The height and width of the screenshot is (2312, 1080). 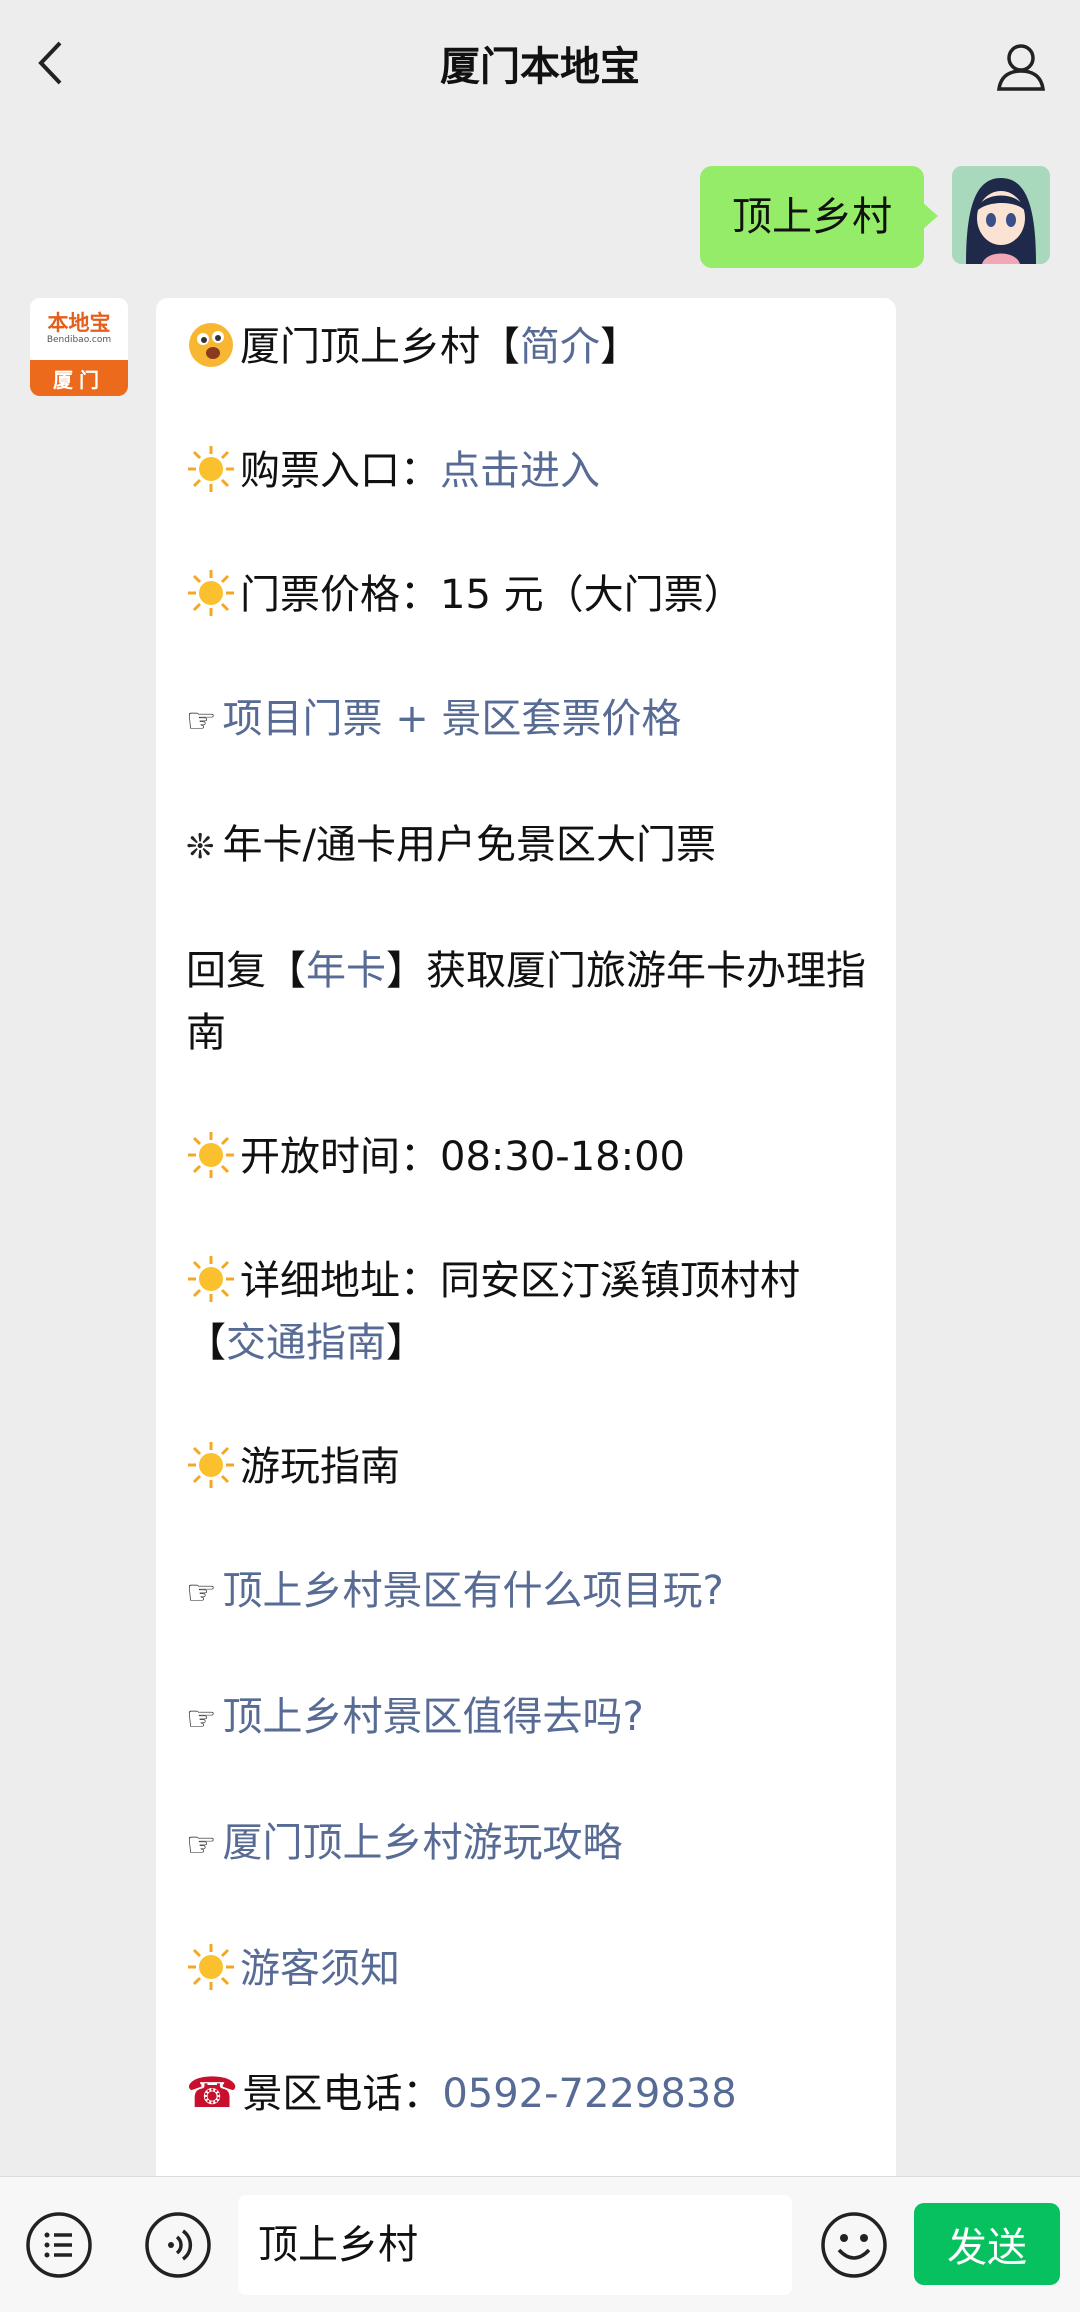 I want to click on telephone-icon: ☎, so click(x=212, y=2092).